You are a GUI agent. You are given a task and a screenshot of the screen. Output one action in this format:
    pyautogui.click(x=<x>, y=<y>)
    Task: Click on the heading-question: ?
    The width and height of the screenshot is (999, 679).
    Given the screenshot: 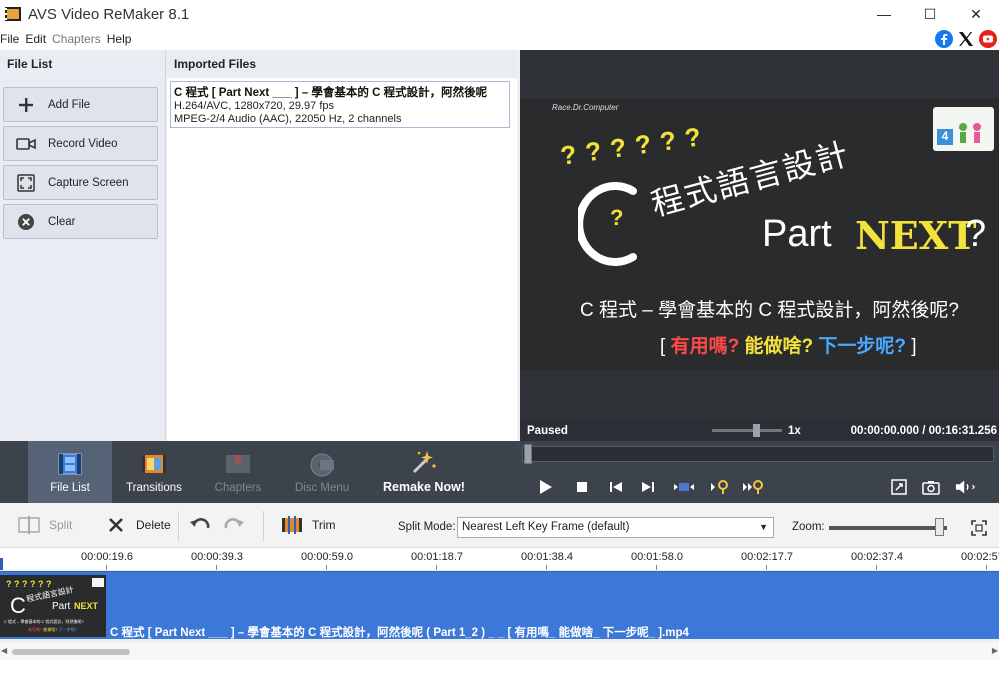 What is the action you would take?
    pyautogui.click(x=617, y=217)
    